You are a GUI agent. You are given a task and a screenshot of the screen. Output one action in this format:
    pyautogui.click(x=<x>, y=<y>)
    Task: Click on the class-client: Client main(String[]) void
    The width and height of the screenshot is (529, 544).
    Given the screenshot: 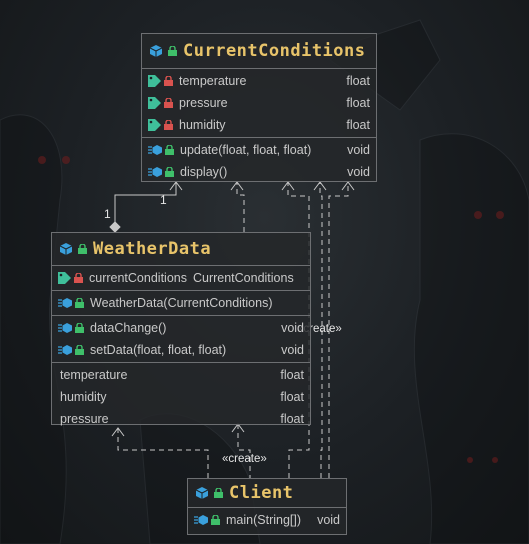 What is the action you would take?
    pyautogui.click(x=267, y=506)
    